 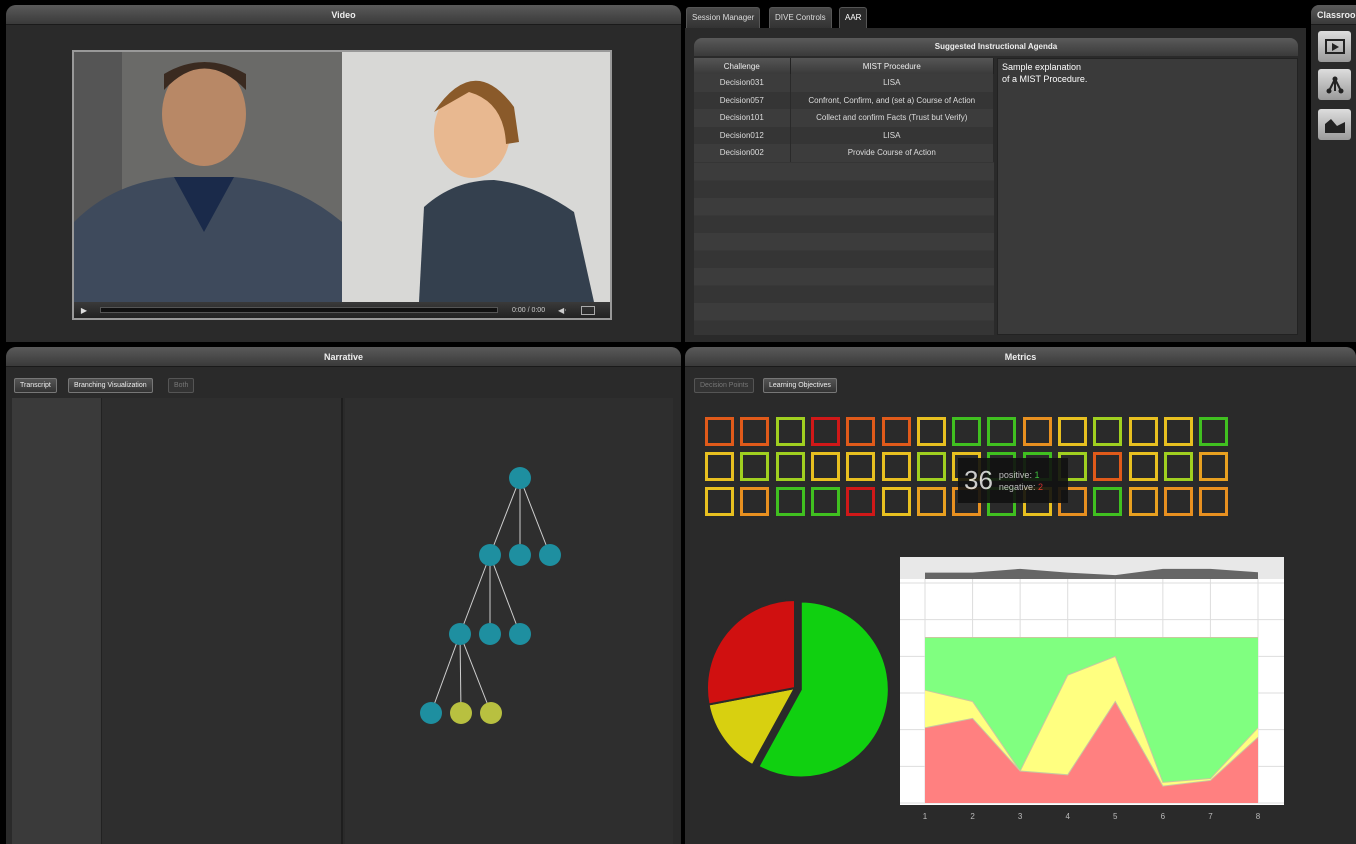 I want to click on x-tick-label: 6, so click(x=1163, y=816).